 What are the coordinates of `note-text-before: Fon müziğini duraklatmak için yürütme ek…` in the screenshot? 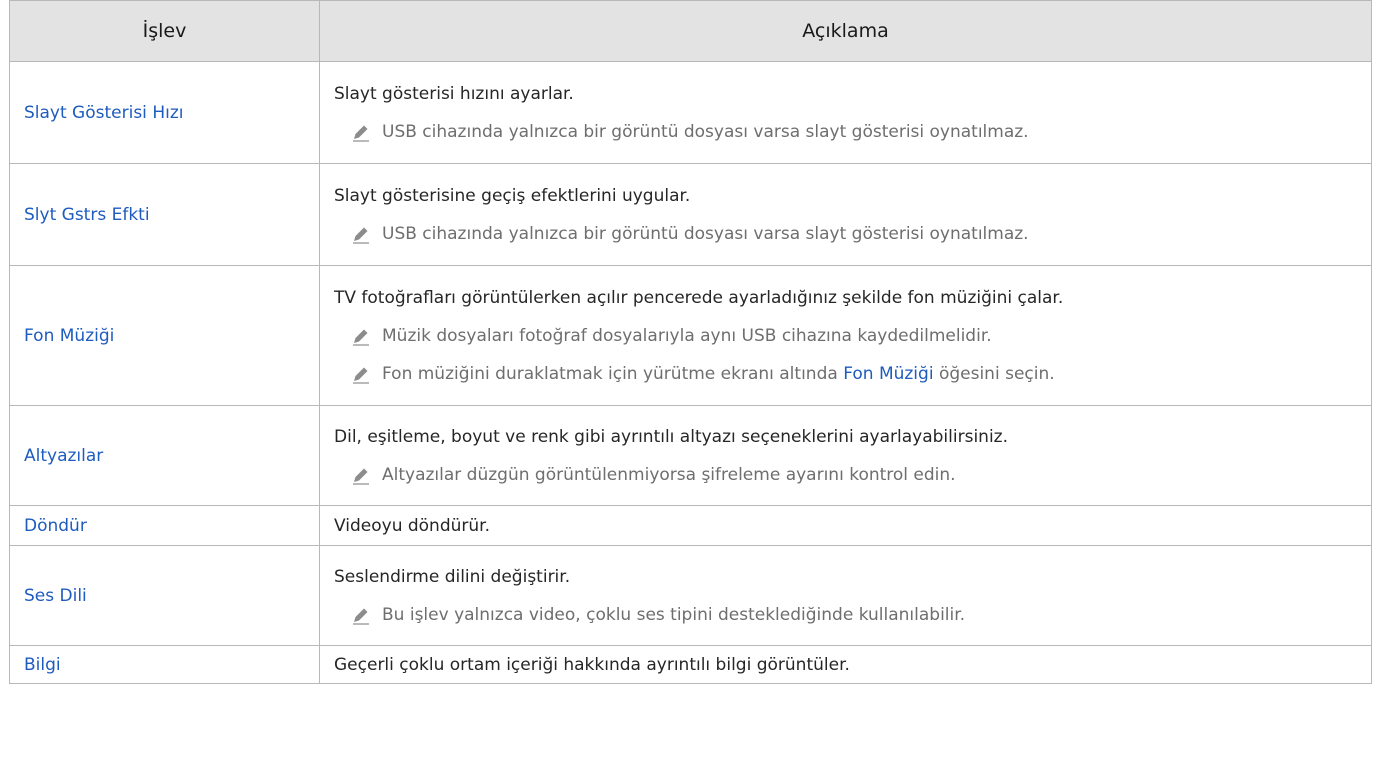 It's located at (613, 373).